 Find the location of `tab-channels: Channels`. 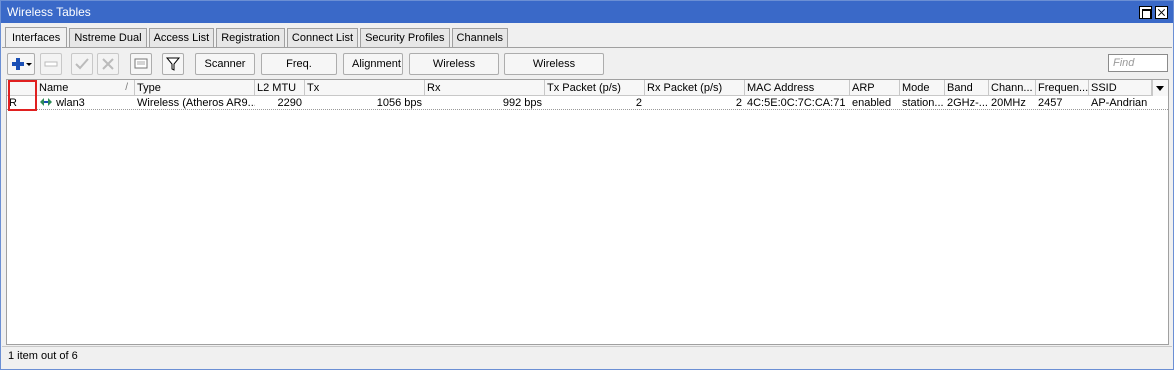

tab-channels: Channels is located at coordinates (480, 38).